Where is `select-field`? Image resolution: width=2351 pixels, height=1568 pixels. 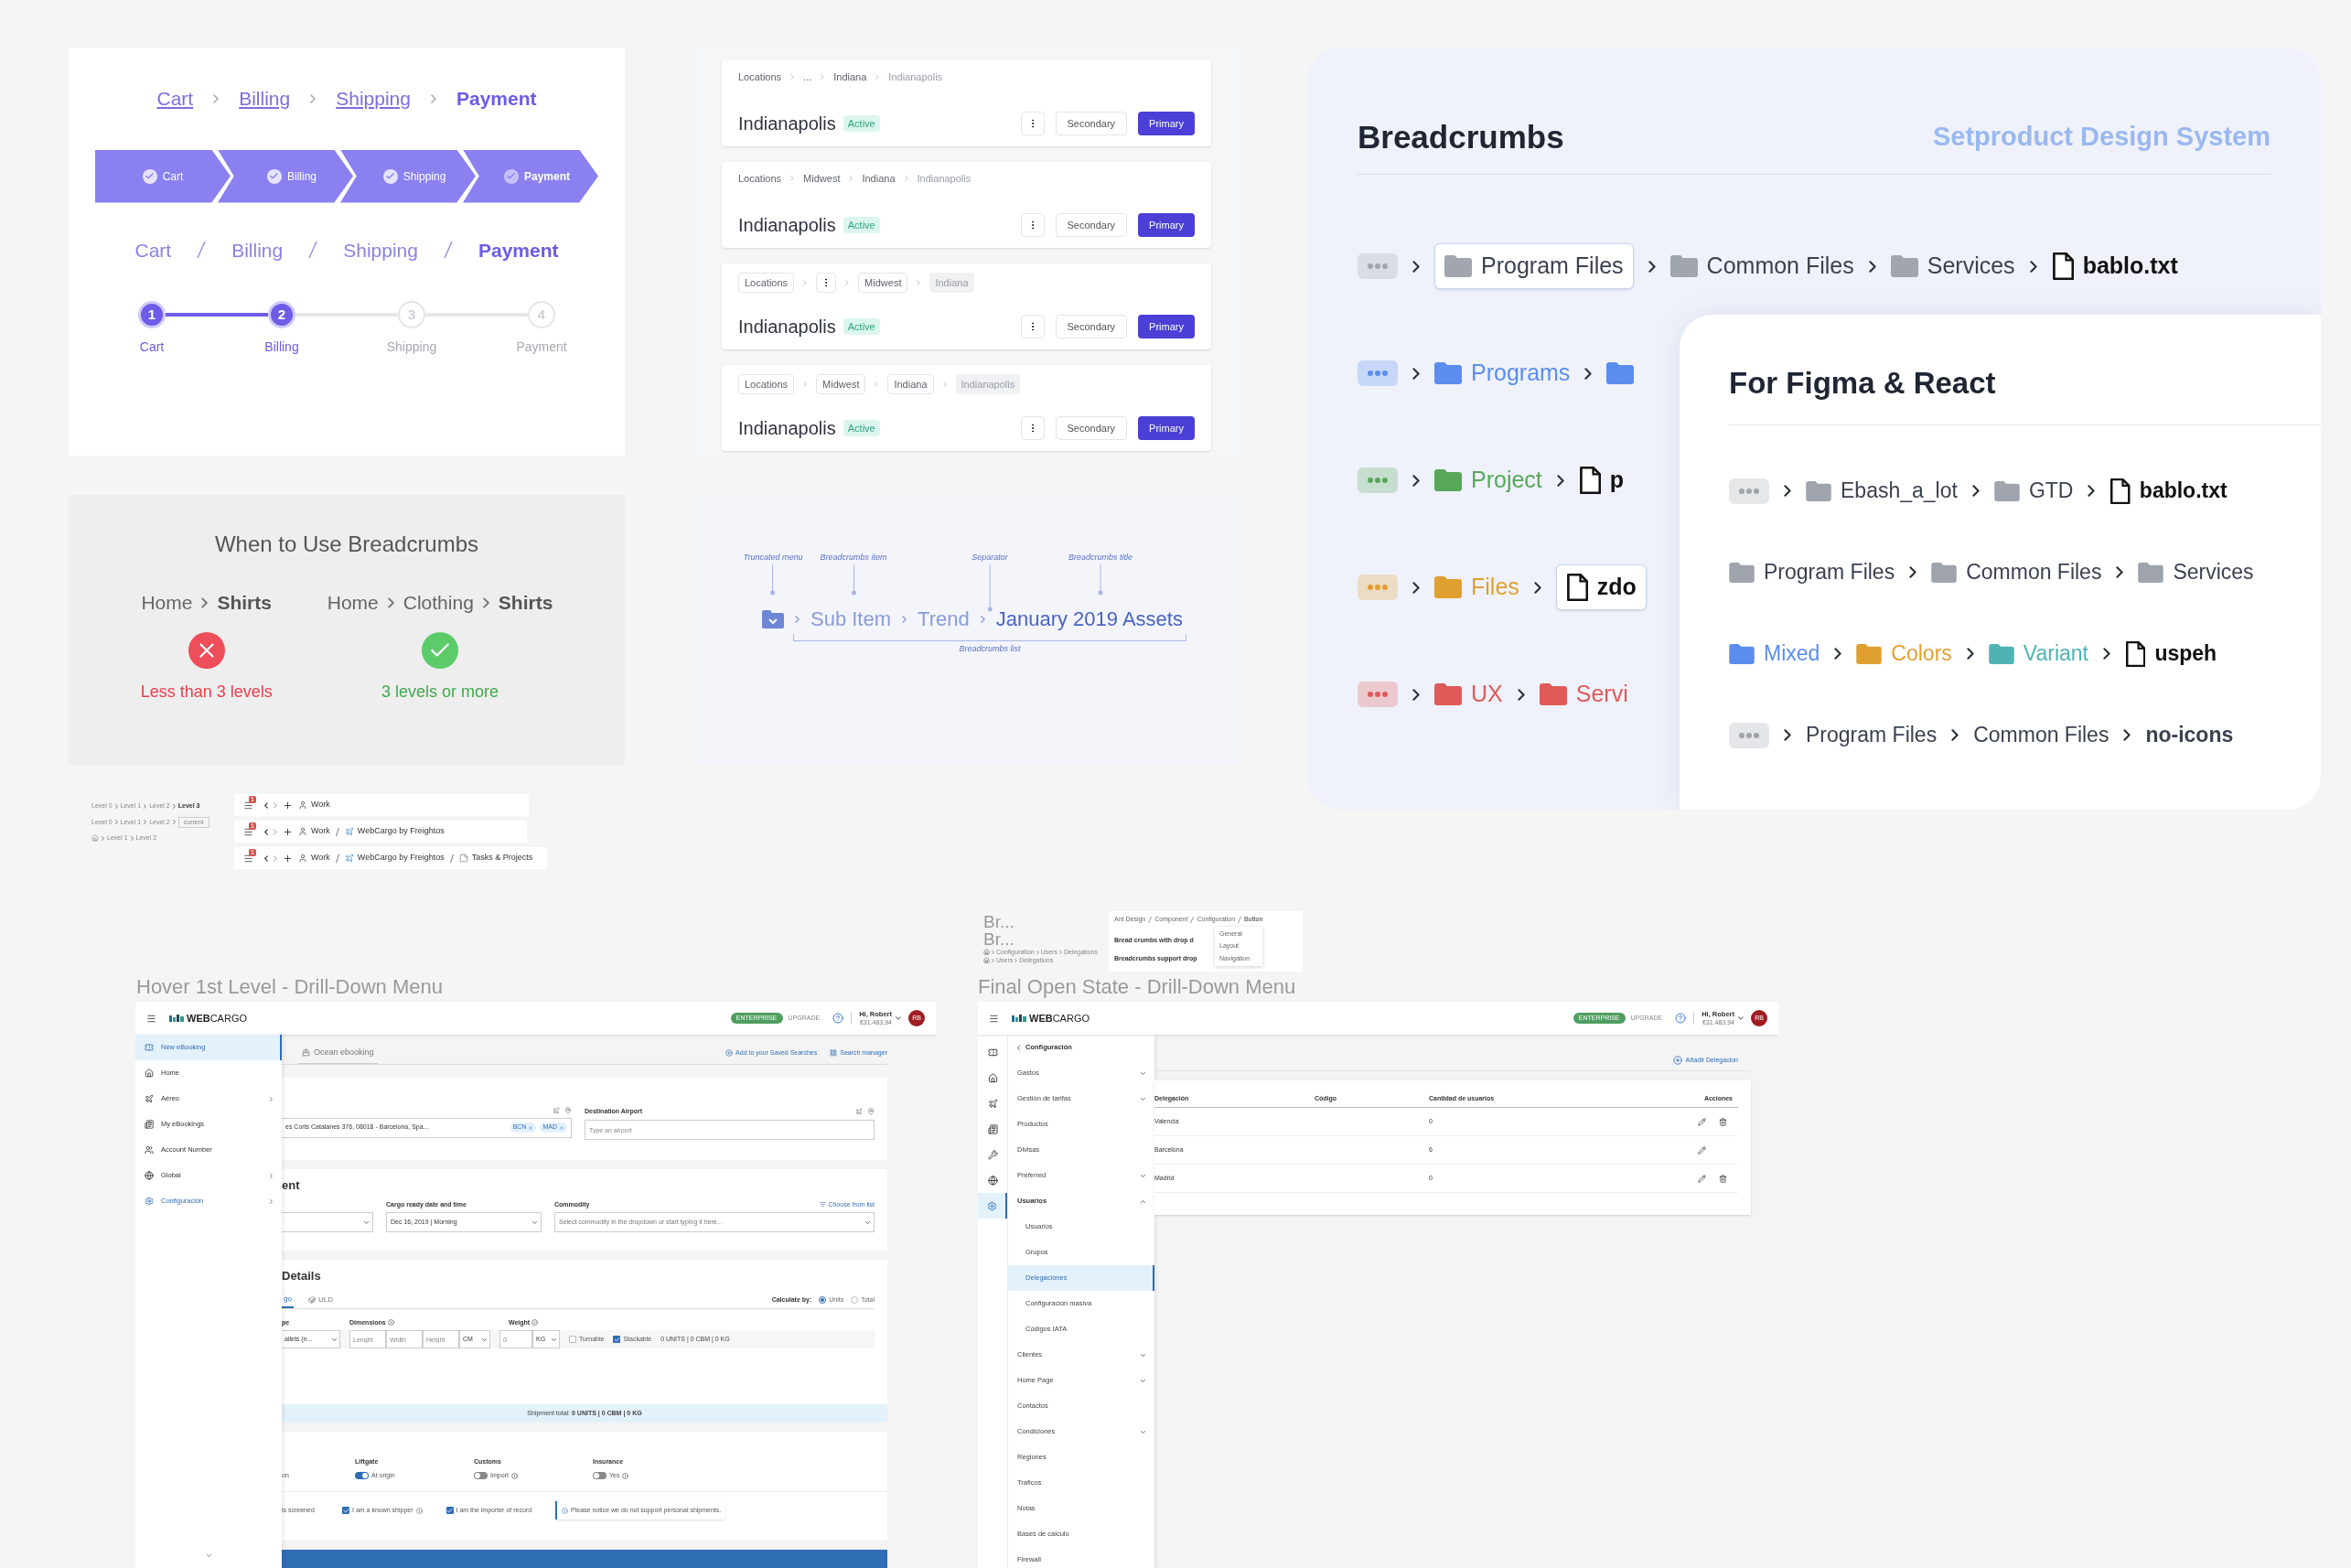 select-field is located at coordinates (327, 1222).